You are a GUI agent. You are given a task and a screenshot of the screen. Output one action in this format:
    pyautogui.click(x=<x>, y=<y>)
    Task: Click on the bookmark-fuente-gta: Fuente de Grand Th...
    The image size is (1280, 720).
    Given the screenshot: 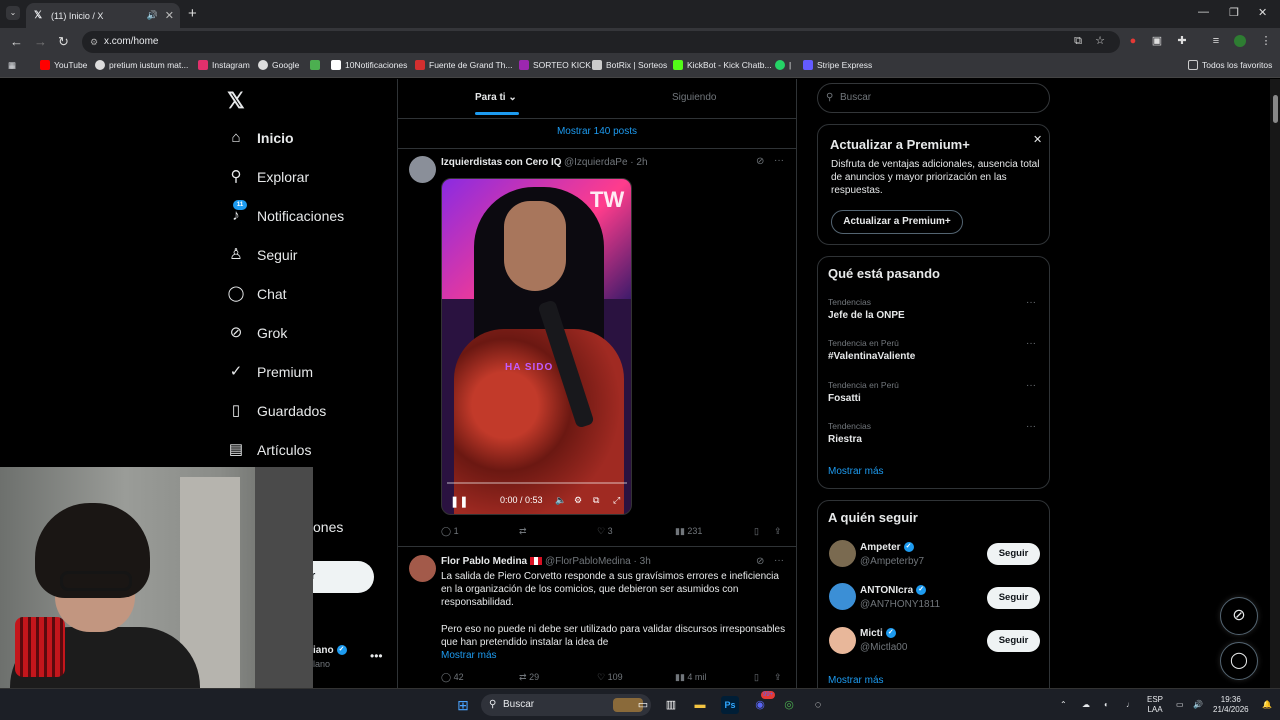 What is the action you would take?
    pyautogui.click(x=463, y=65)
    